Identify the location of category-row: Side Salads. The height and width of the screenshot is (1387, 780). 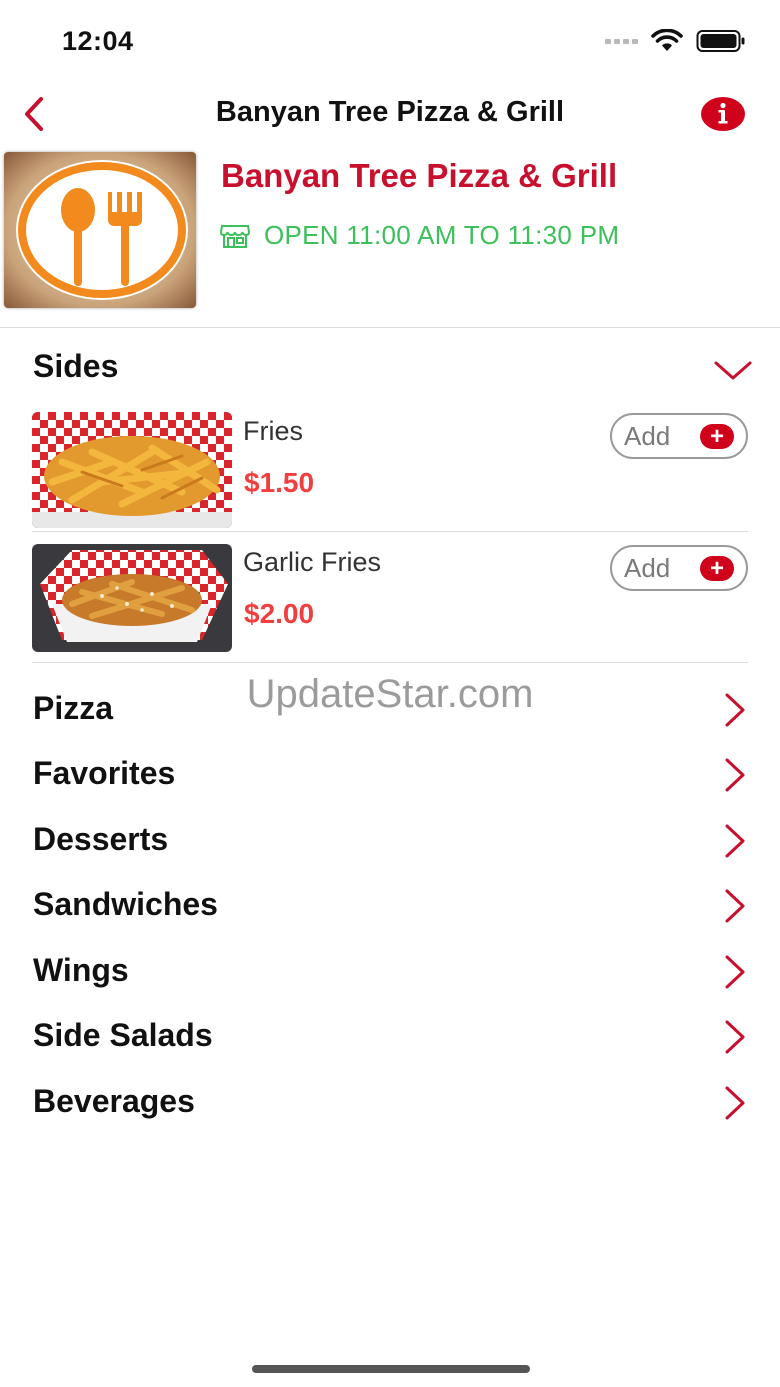
(390, 1037).